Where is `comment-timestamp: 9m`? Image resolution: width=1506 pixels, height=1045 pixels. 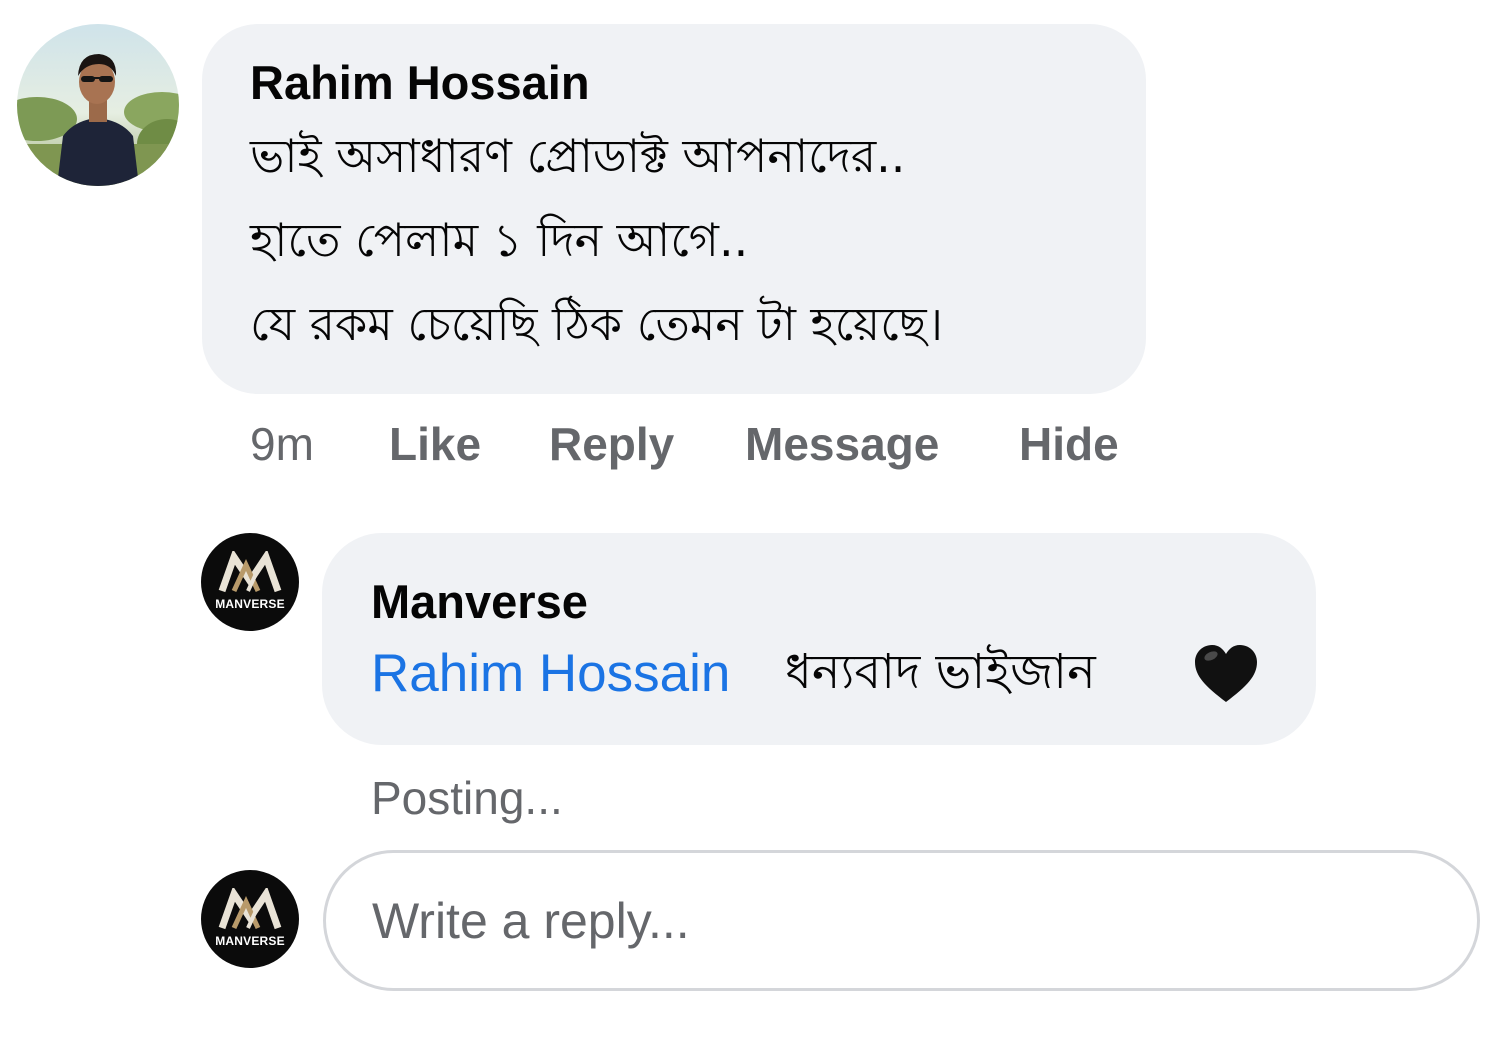
comment-timestamp: 9m is located at coordinates (282, 444).